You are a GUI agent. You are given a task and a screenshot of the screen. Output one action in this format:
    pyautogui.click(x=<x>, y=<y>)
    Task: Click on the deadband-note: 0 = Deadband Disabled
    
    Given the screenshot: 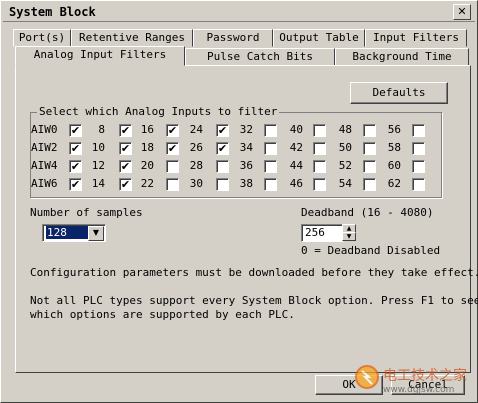 What is the action you would take?
    pyautogui.click(x=371, y=250)
    